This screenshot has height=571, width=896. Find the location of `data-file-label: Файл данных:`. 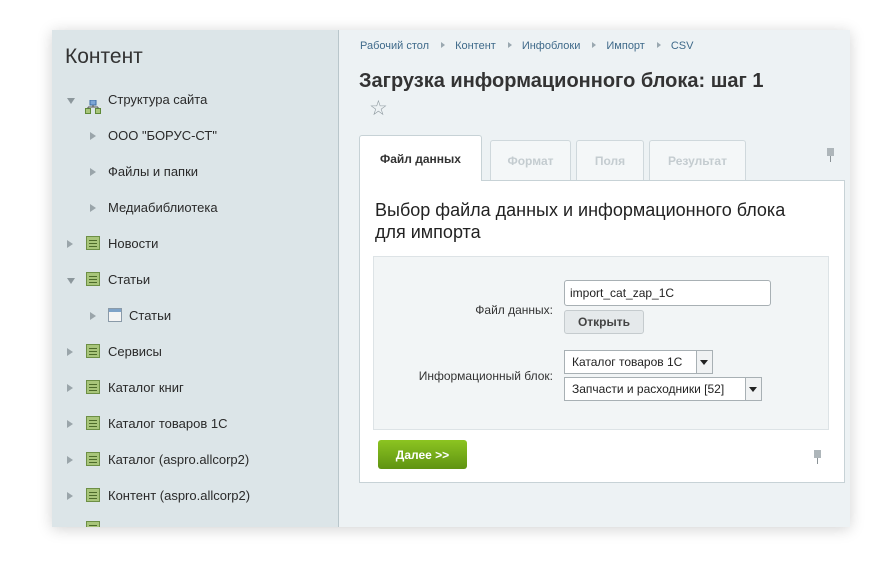

data-file-label: Файл данных: is located at coordinates (514, 310).